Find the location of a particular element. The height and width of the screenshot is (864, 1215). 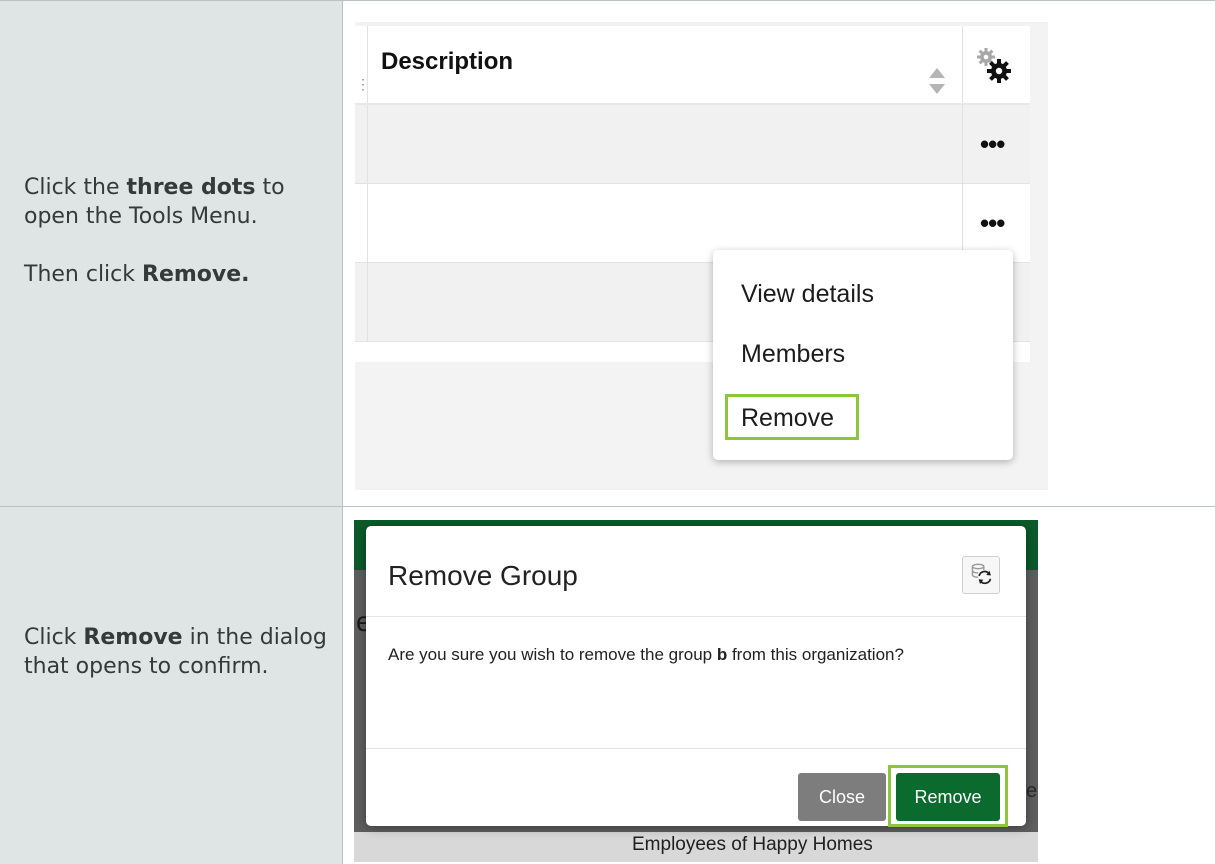

table-header: ⋮ Description is located at coordinates (692, 65).